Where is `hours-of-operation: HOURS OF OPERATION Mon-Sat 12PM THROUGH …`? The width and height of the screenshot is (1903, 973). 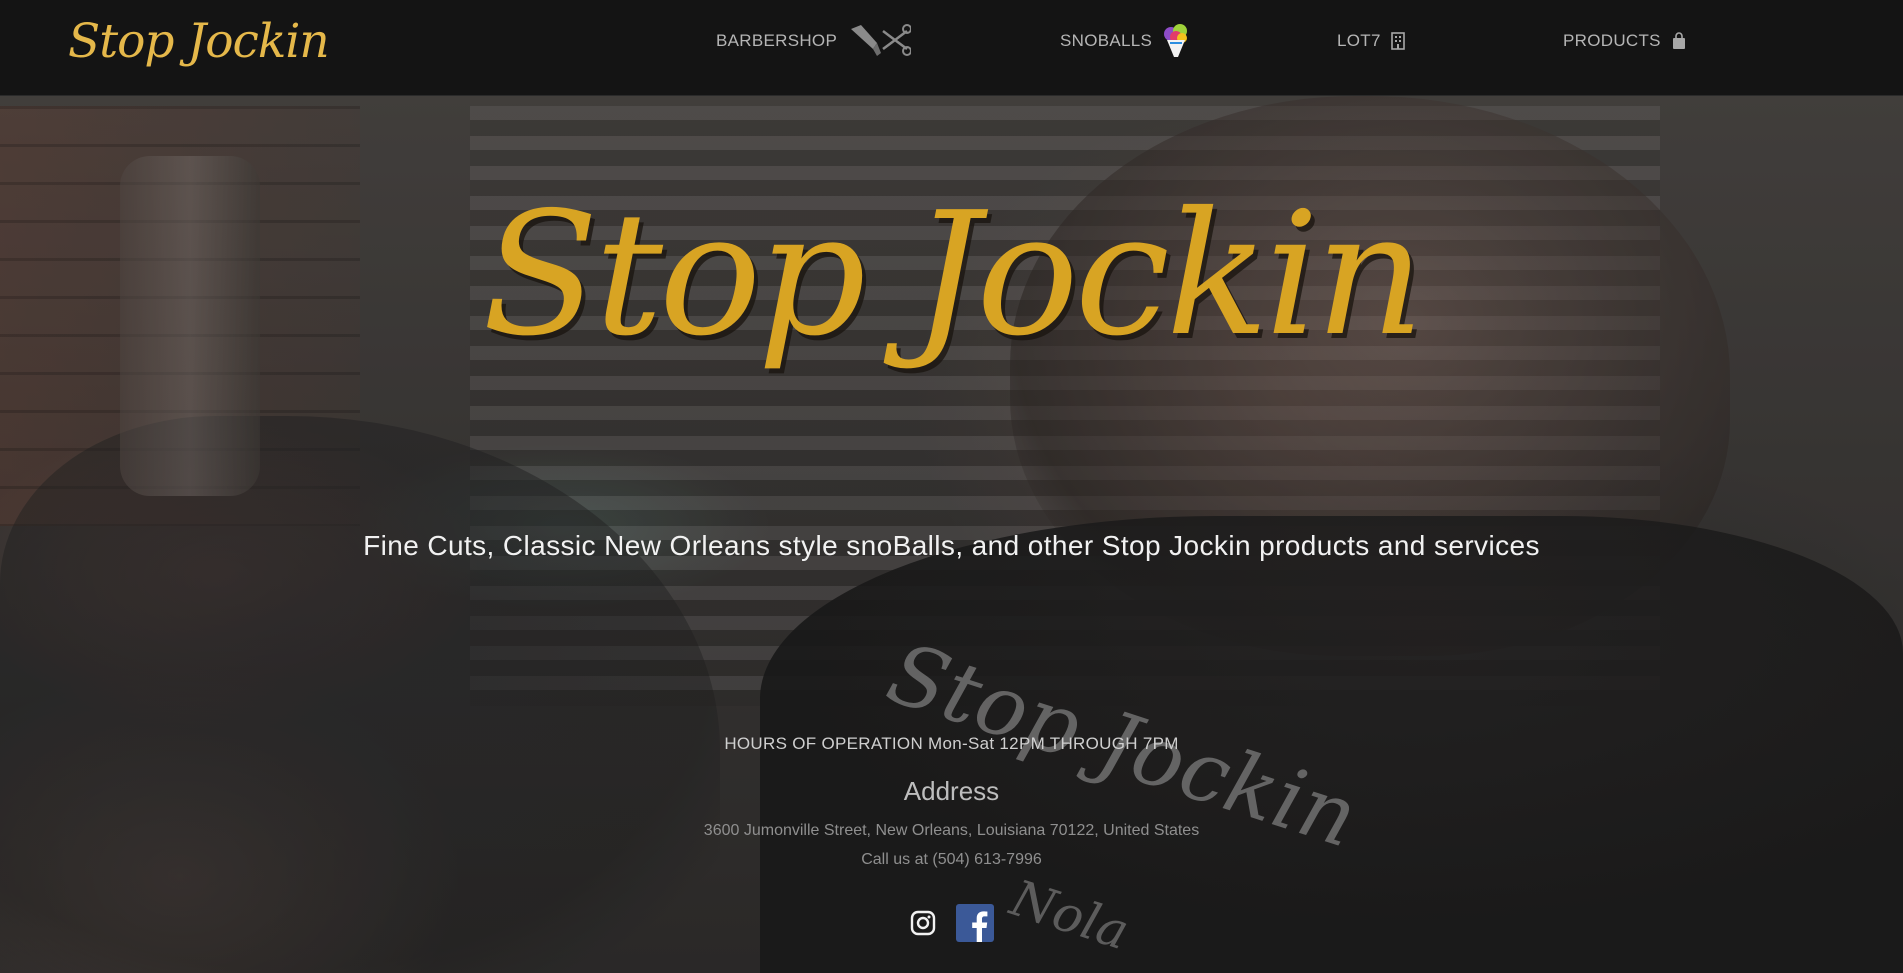
hours-of-operation: HOURS OF OPERATION Mon-Sat 12PM THROUGH … is located at coordinates (951, 743).